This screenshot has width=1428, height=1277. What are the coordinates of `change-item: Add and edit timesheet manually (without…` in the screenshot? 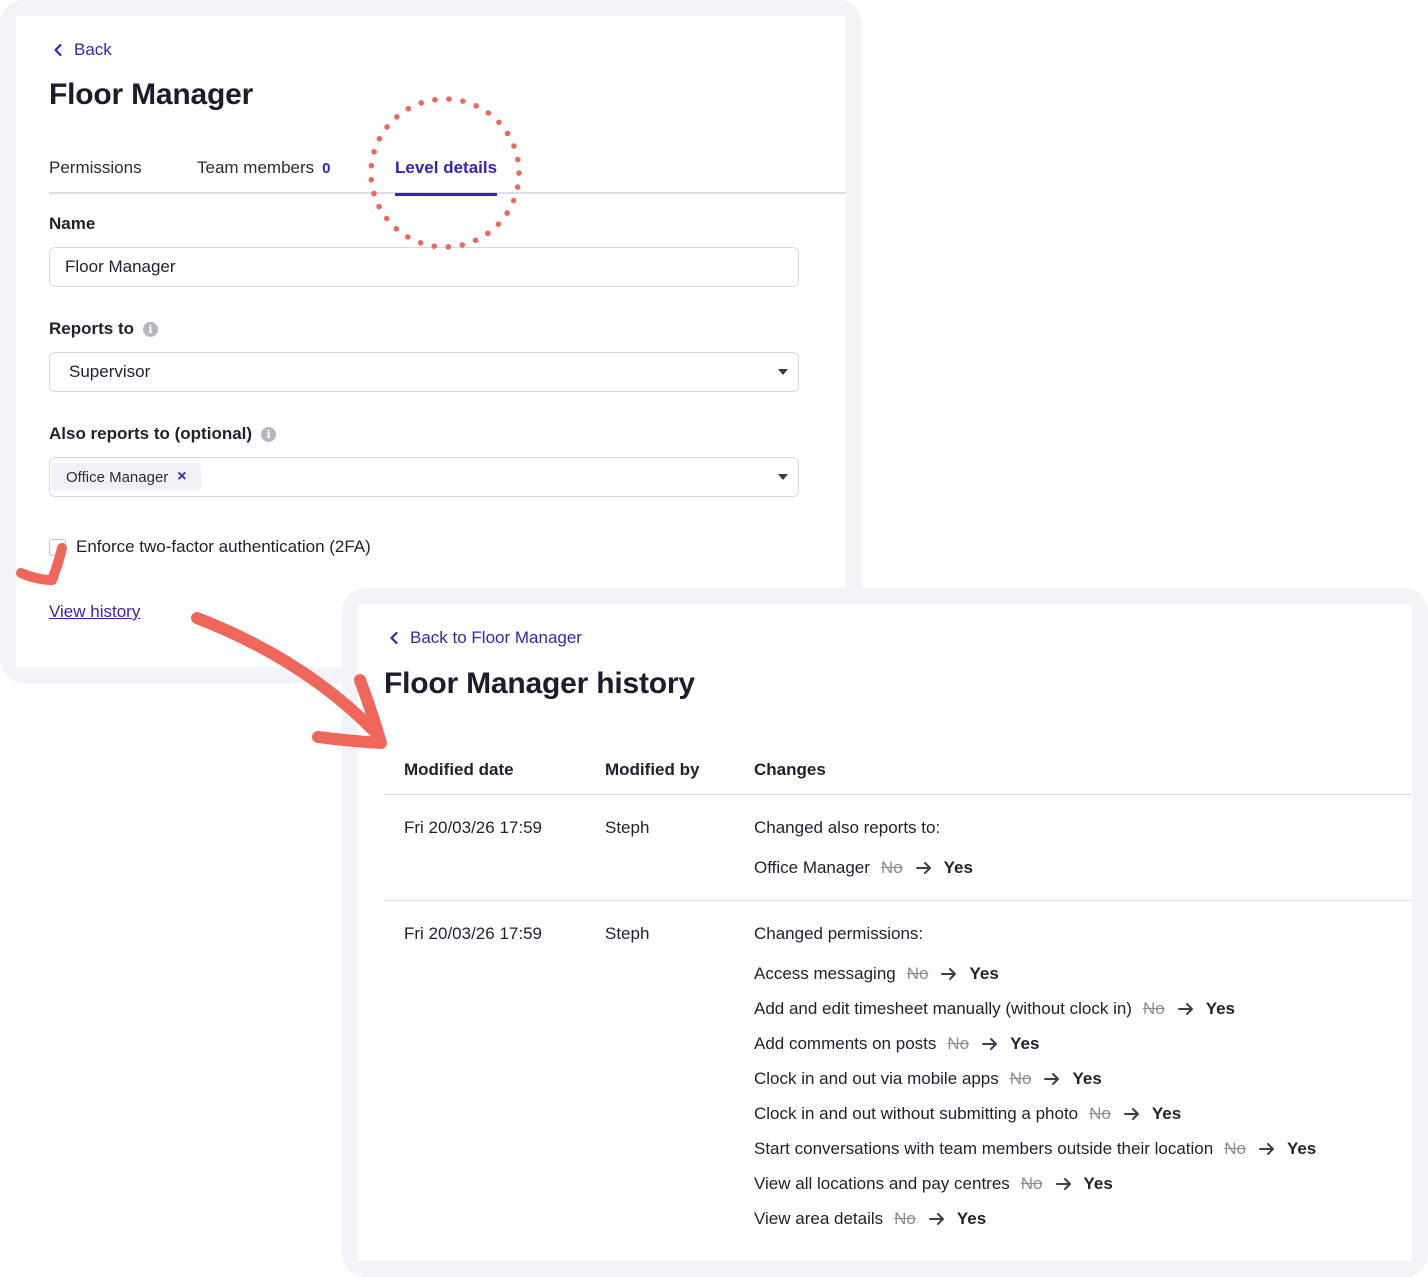 It's located at (994, 1009).